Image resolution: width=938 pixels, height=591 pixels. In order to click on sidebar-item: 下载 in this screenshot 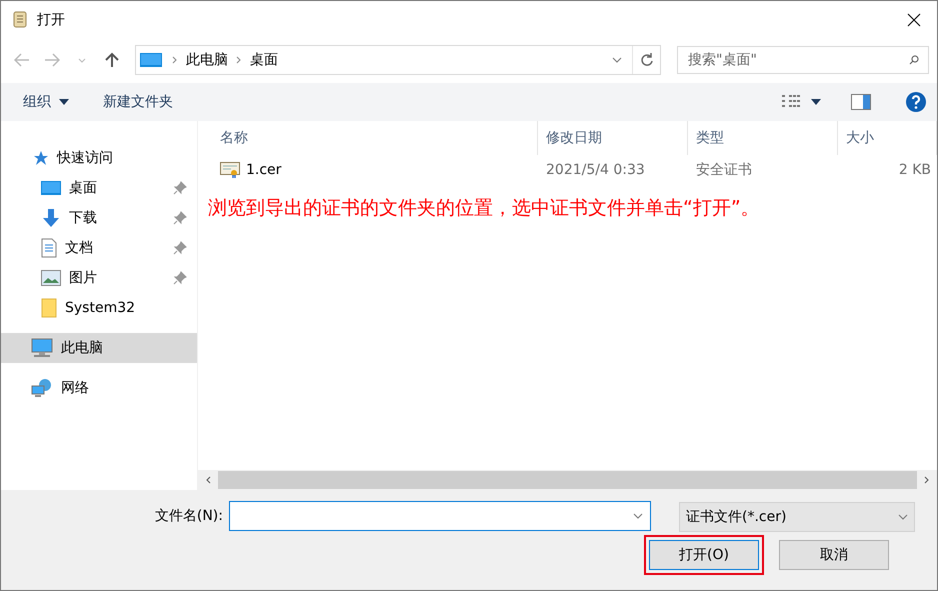, I will do `click(99, 218)`.